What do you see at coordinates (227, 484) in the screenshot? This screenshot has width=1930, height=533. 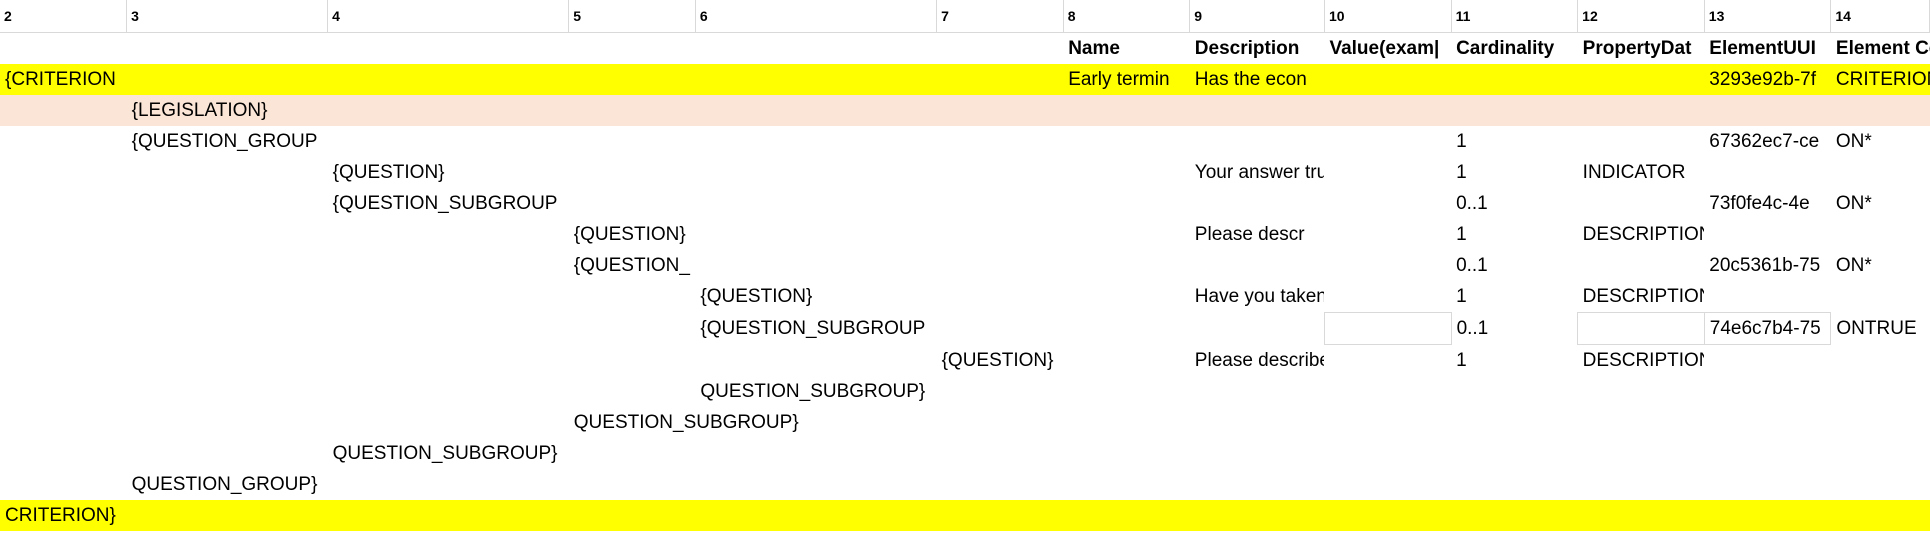 I see `structure-label-cell: QUESTION_GROUP}` at bounding box center [227, 484].